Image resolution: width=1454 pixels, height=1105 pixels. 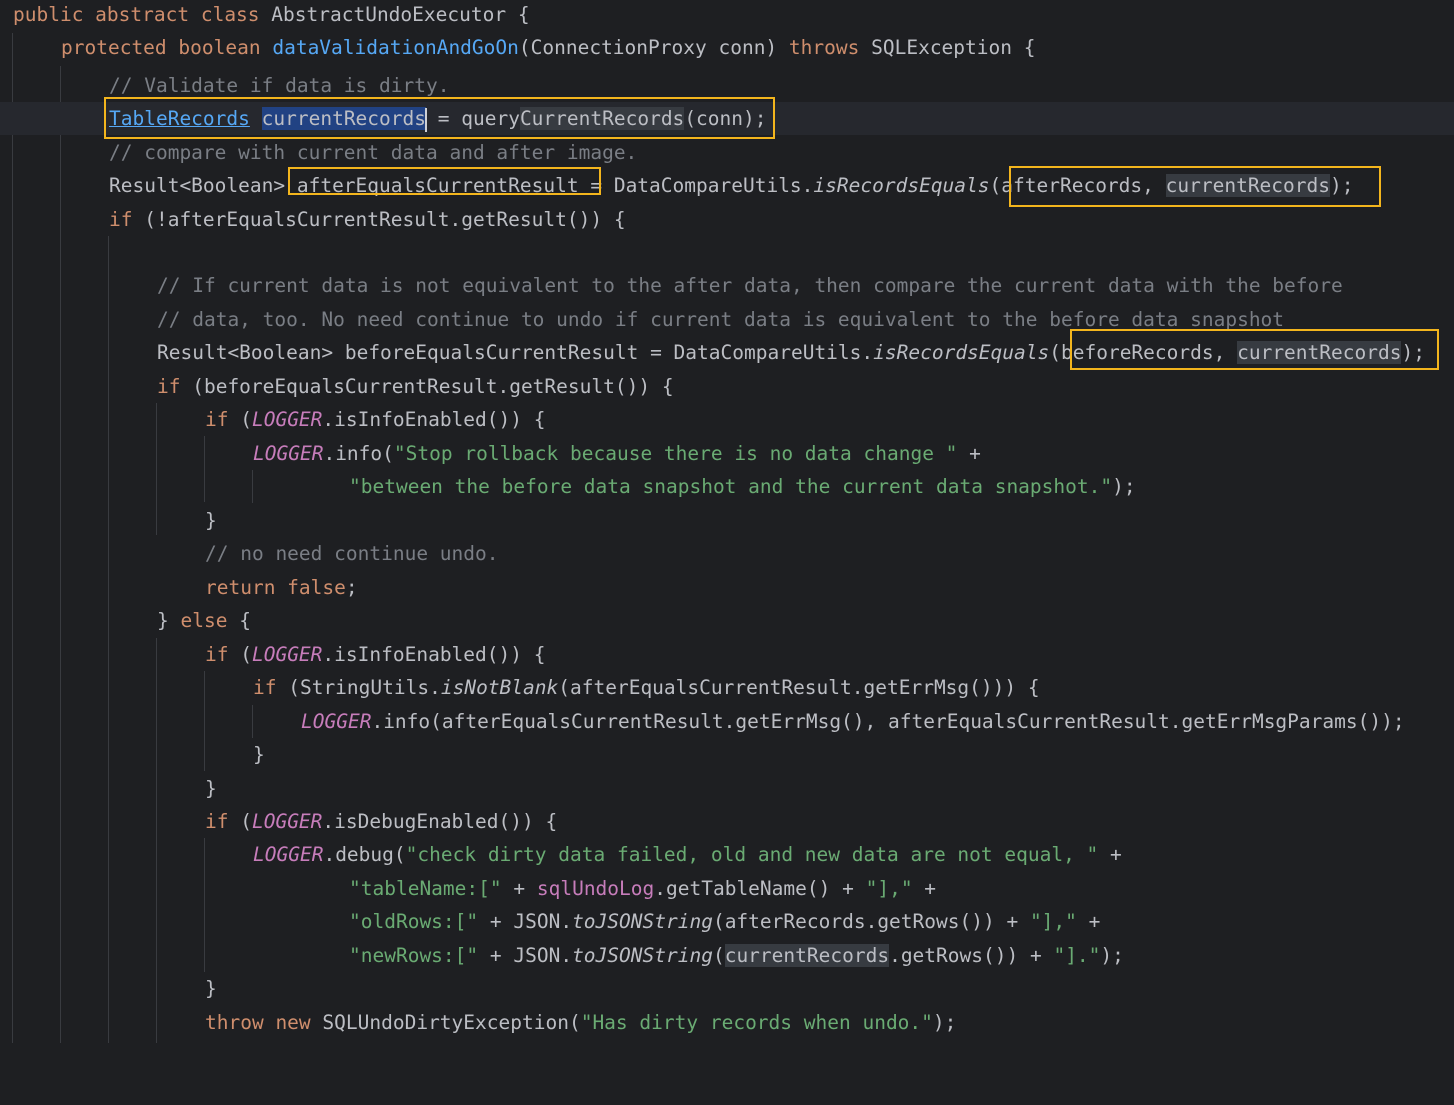 What do you see at coordinates (947, 47) in the screenshot?
I see `exception-type: SQLException {` at bounding box center [947, 47].